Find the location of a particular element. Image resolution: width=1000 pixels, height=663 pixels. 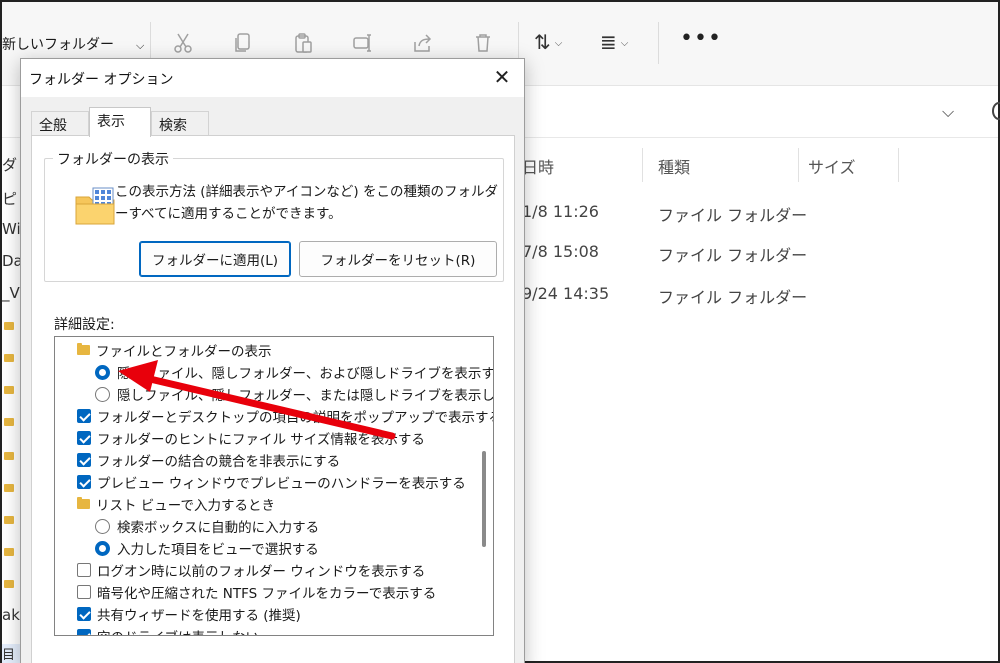

checkbox-option: フォルダーのヒントにファイル サイズ情報を表示する is located at coordinates (251, 438).